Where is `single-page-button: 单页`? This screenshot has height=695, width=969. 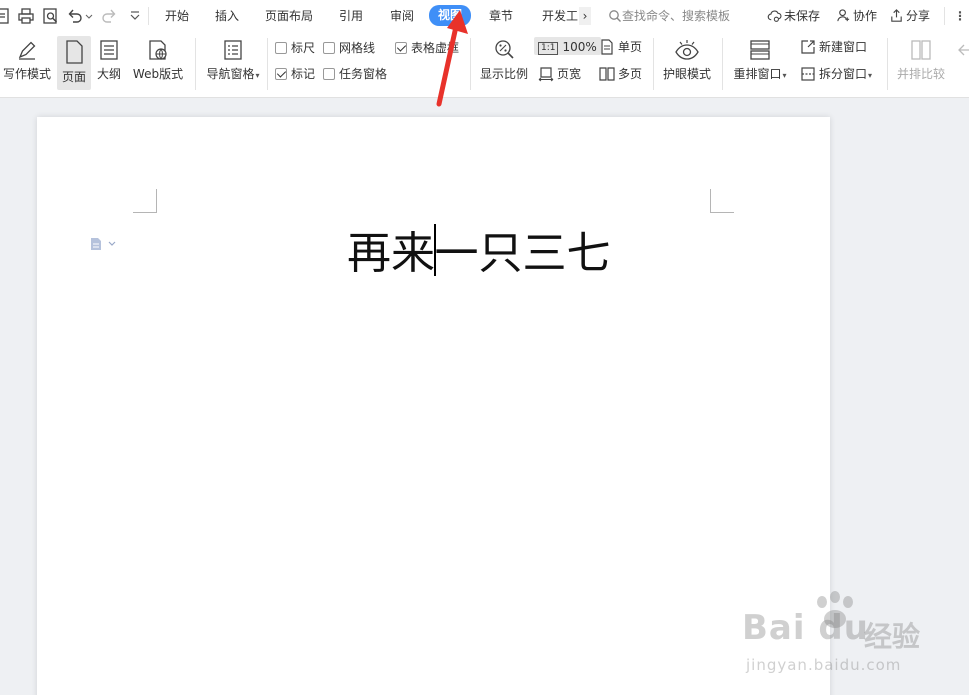 single-page-button: 单页 is located at coordinates (620, 47).